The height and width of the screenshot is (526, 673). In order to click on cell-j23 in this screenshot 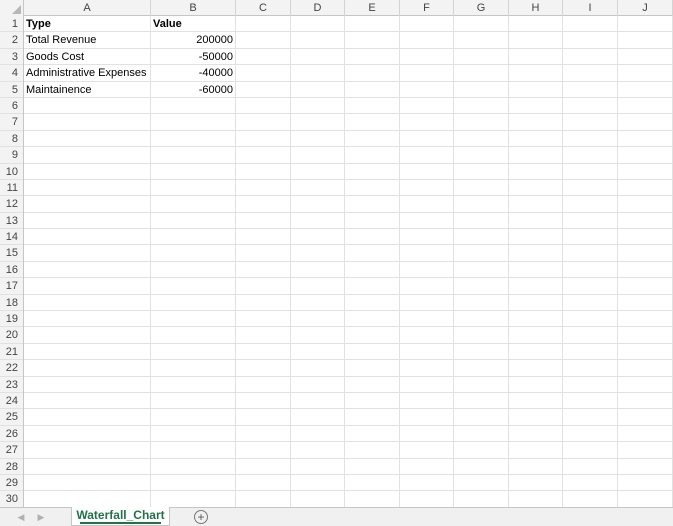, I will do `click(645, 384)`.